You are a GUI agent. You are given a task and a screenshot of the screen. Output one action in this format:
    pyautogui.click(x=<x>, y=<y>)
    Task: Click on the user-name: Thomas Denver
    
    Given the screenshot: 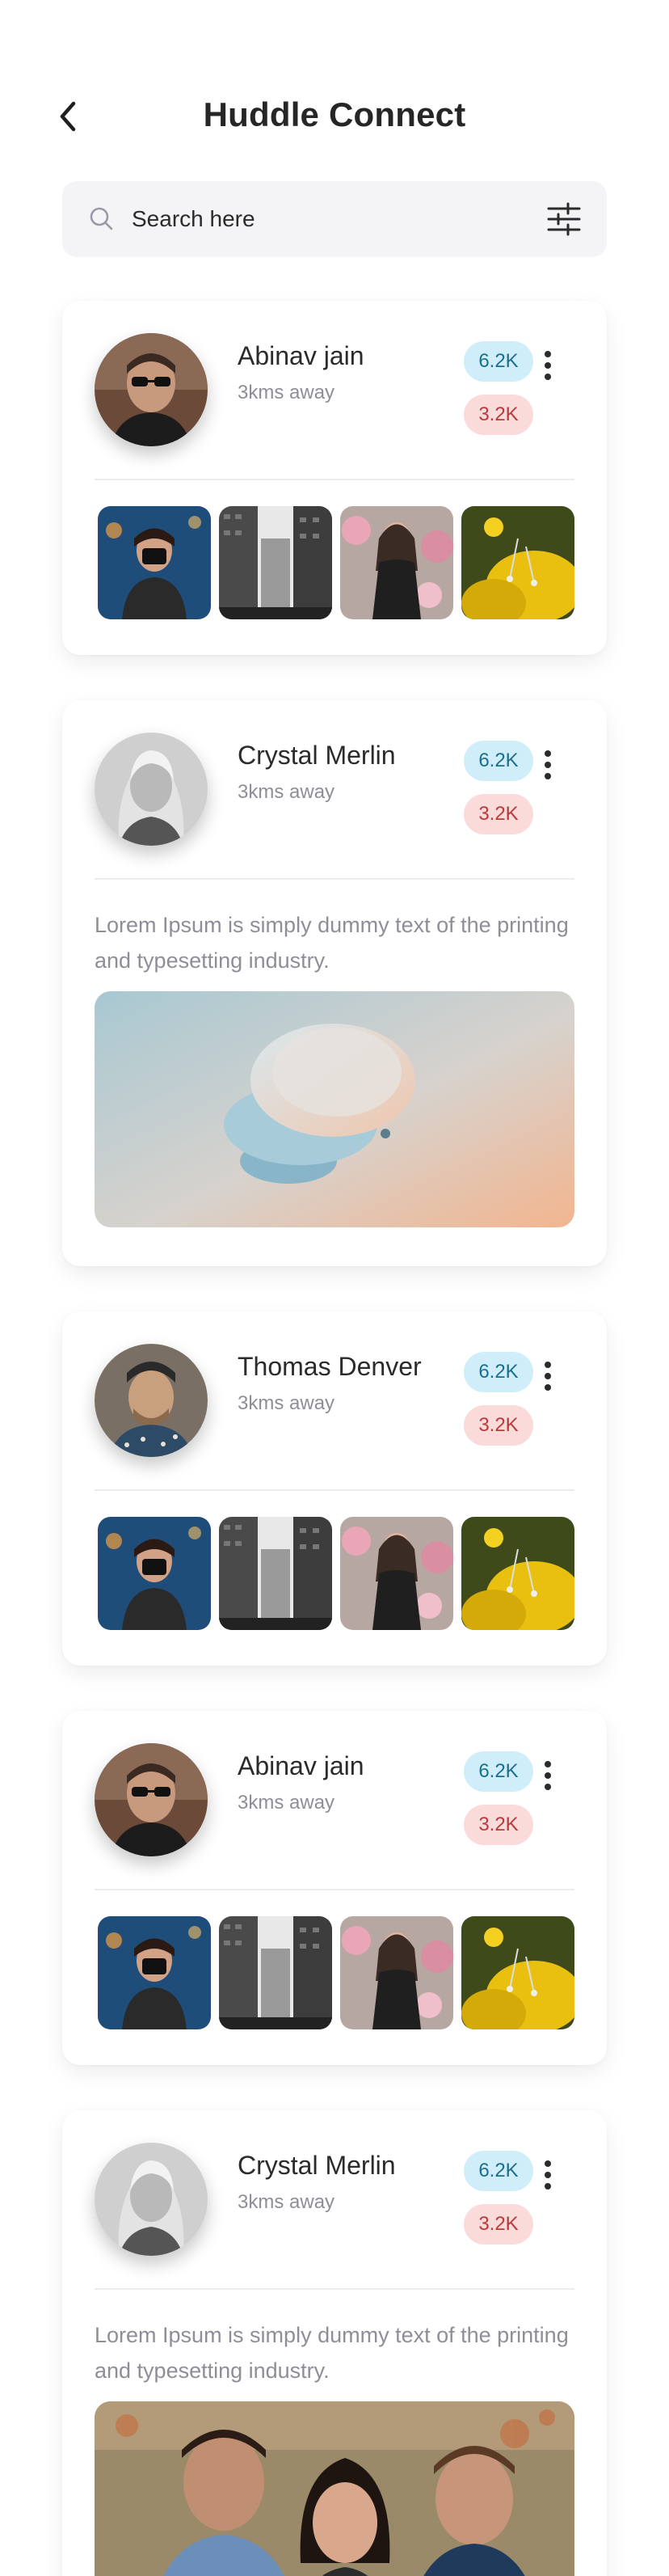 What is the action you would take?
    pyautogui.click(x=330, y=1367)
    